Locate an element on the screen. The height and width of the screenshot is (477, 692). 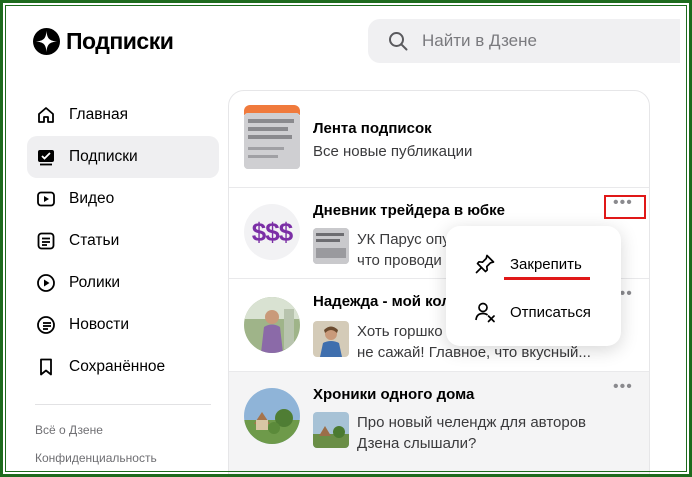
menu-item-label: Закрепить is located at coordinates (546, 264).